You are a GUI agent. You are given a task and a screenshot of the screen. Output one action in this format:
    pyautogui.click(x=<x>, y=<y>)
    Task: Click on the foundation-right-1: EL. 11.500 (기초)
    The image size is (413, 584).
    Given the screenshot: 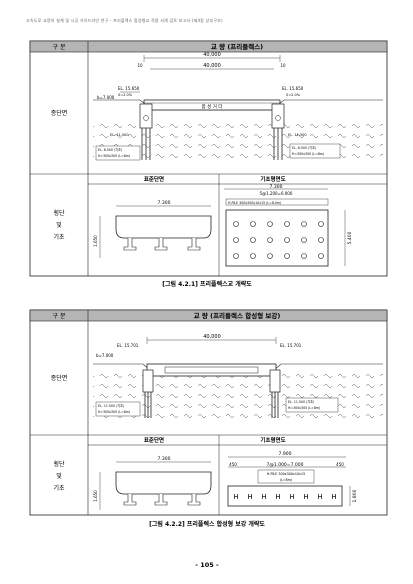 What is the action you would take?
    pyautogui.click(x=301, y=401)
    